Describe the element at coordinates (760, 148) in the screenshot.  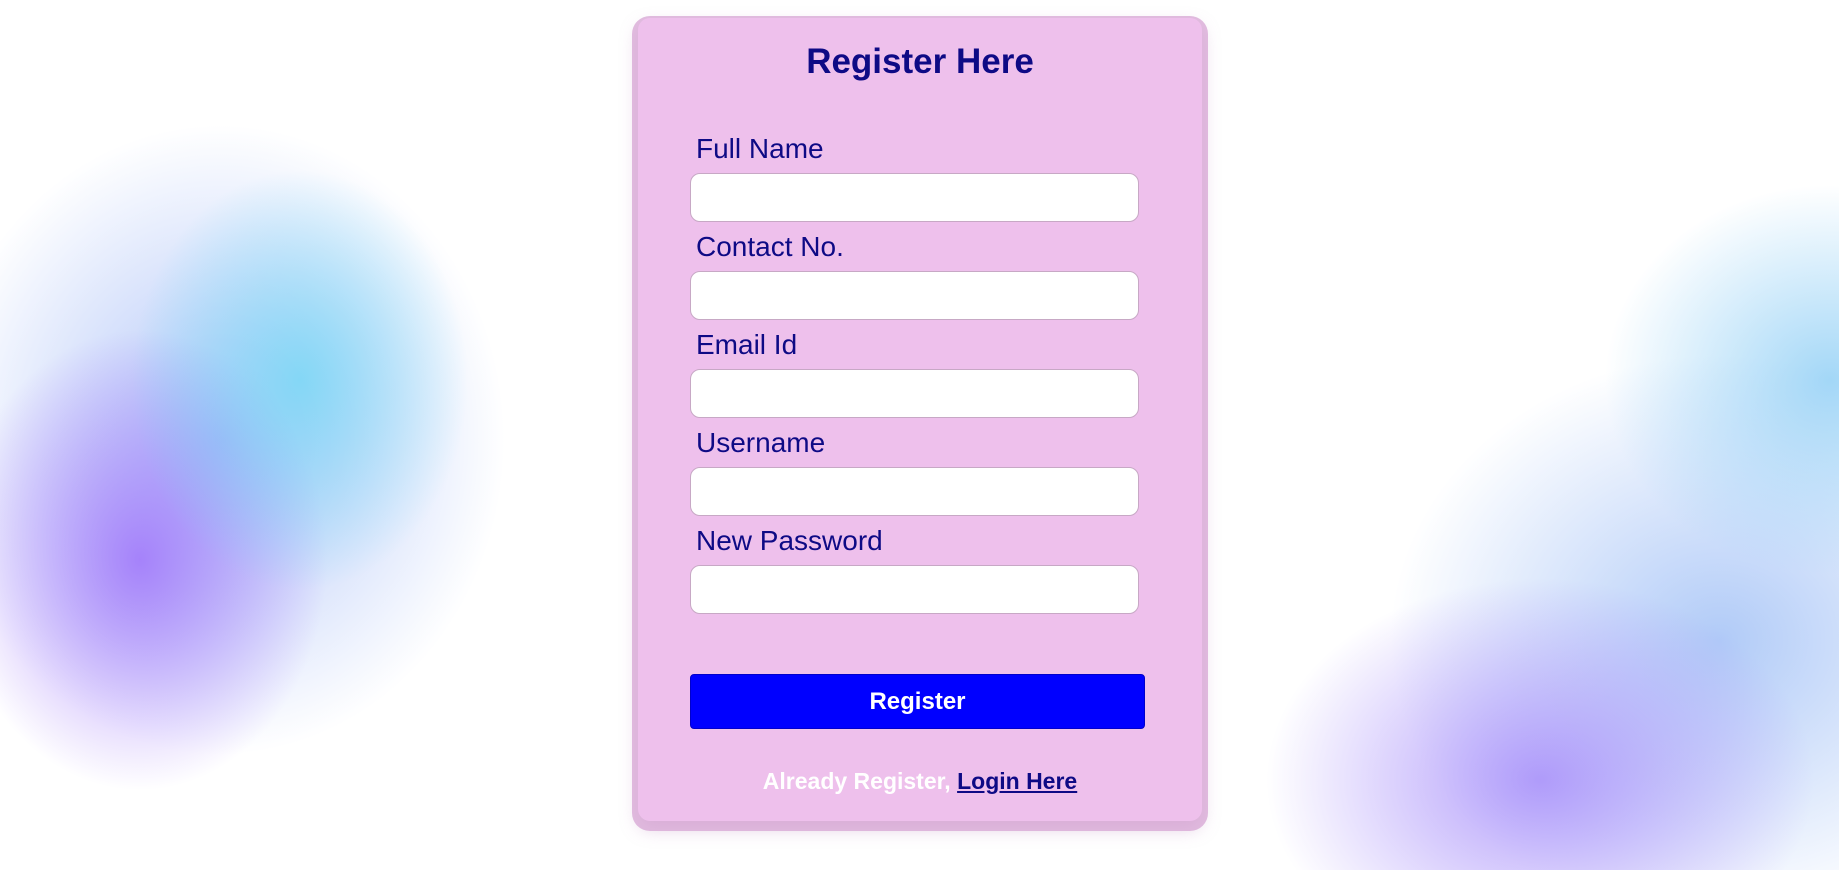
I see `full-name-label: Full Name` at that location.